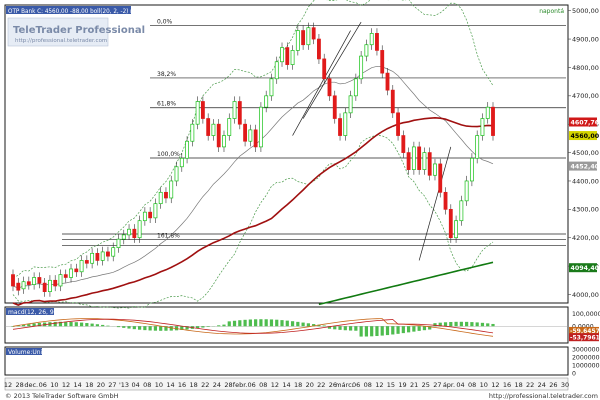 The width and height of the screenshot is (600, 400). Describe the element at coordinates (31, 385) in the screenshot. I see `x-axis-tick-label: dec.` at that location.